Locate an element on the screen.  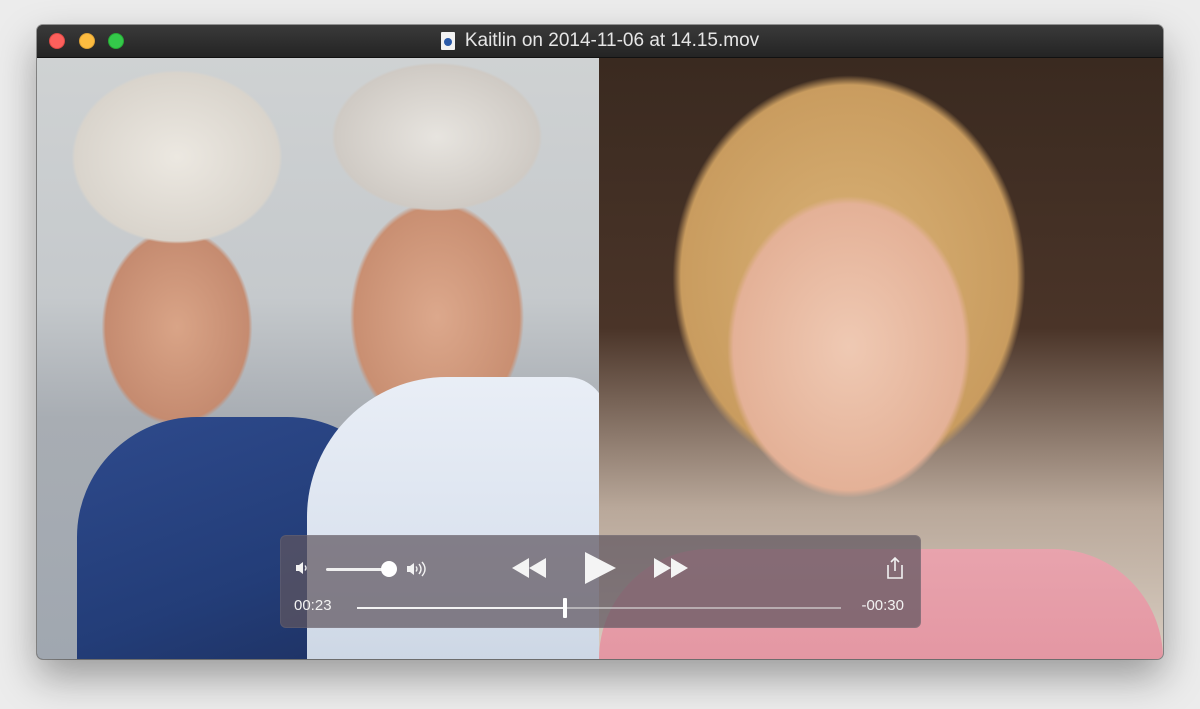
playback-controls: 00:23 -00:30 is located at coordinates (600, 581).